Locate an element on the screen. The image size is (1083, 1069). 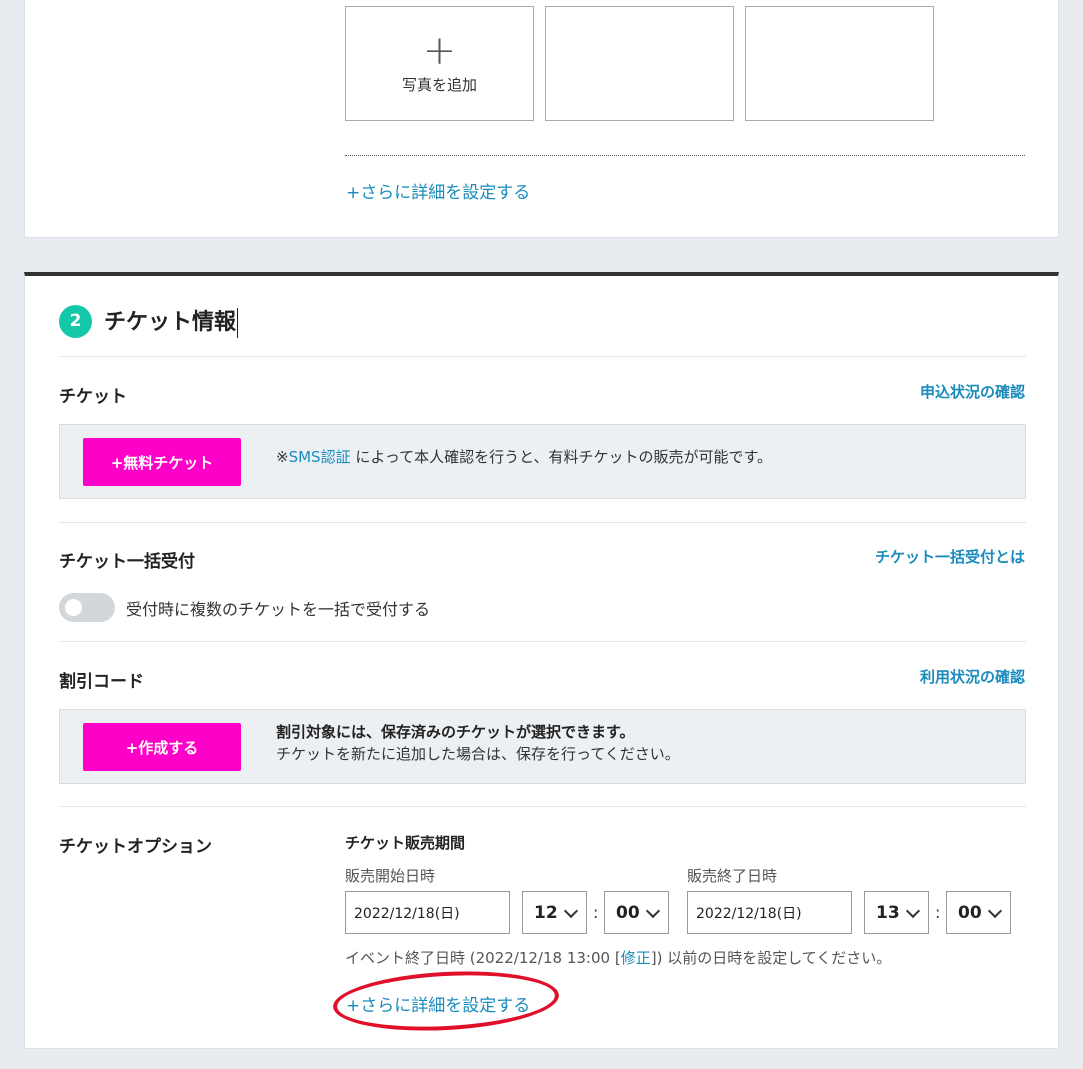
discount-code-label: 割引コード is located at coordinates (101, 682).